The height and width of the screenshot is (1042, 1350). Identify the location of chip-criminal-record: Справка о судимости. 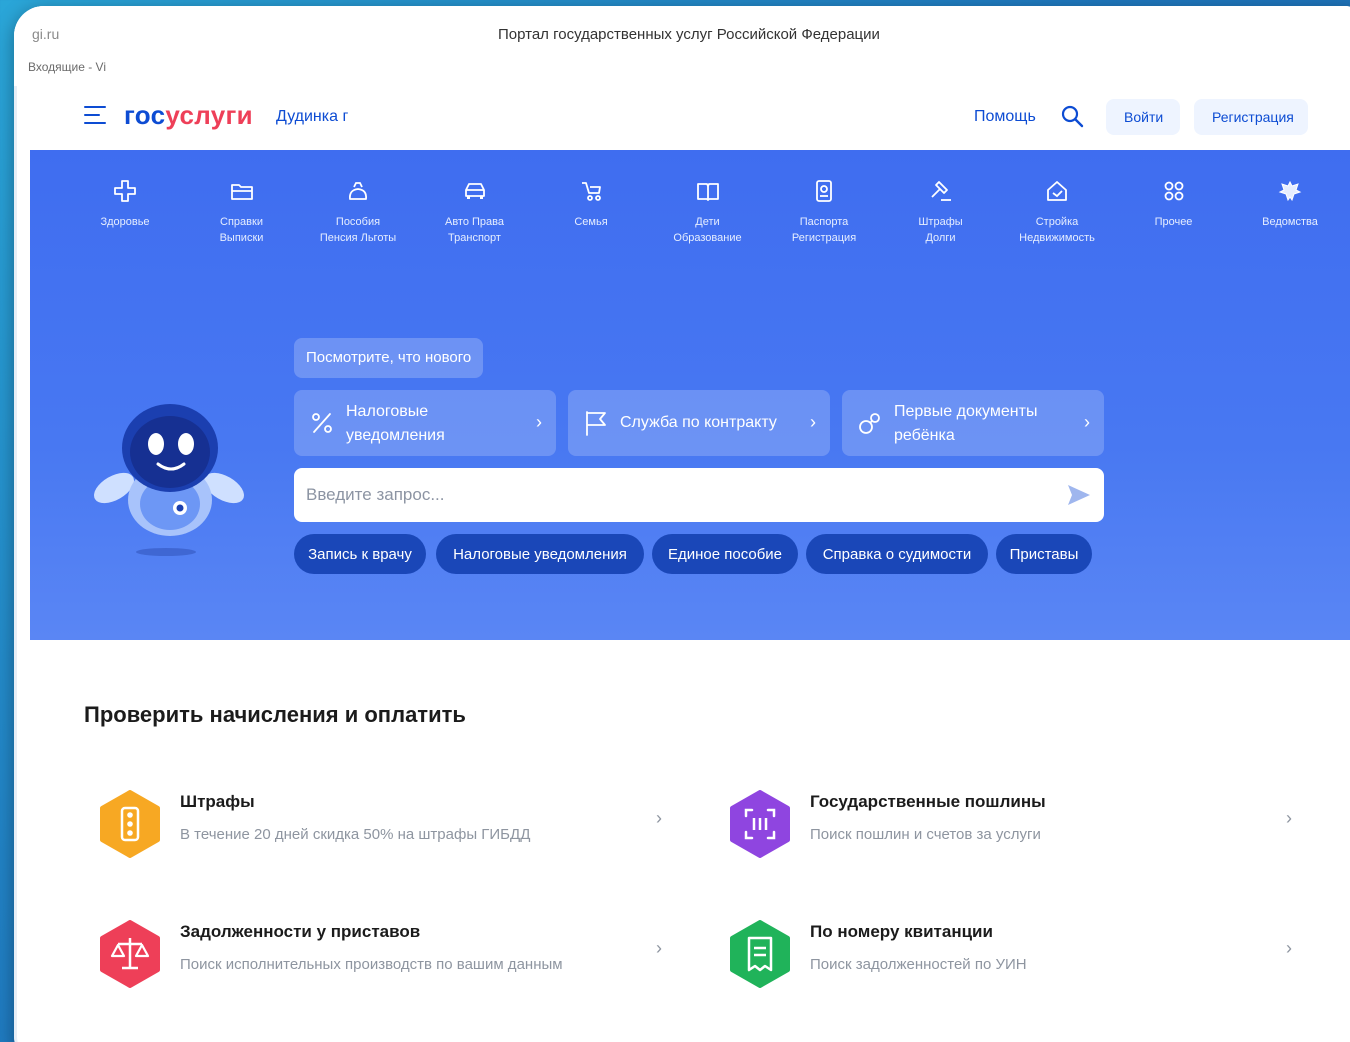
(897, 554).